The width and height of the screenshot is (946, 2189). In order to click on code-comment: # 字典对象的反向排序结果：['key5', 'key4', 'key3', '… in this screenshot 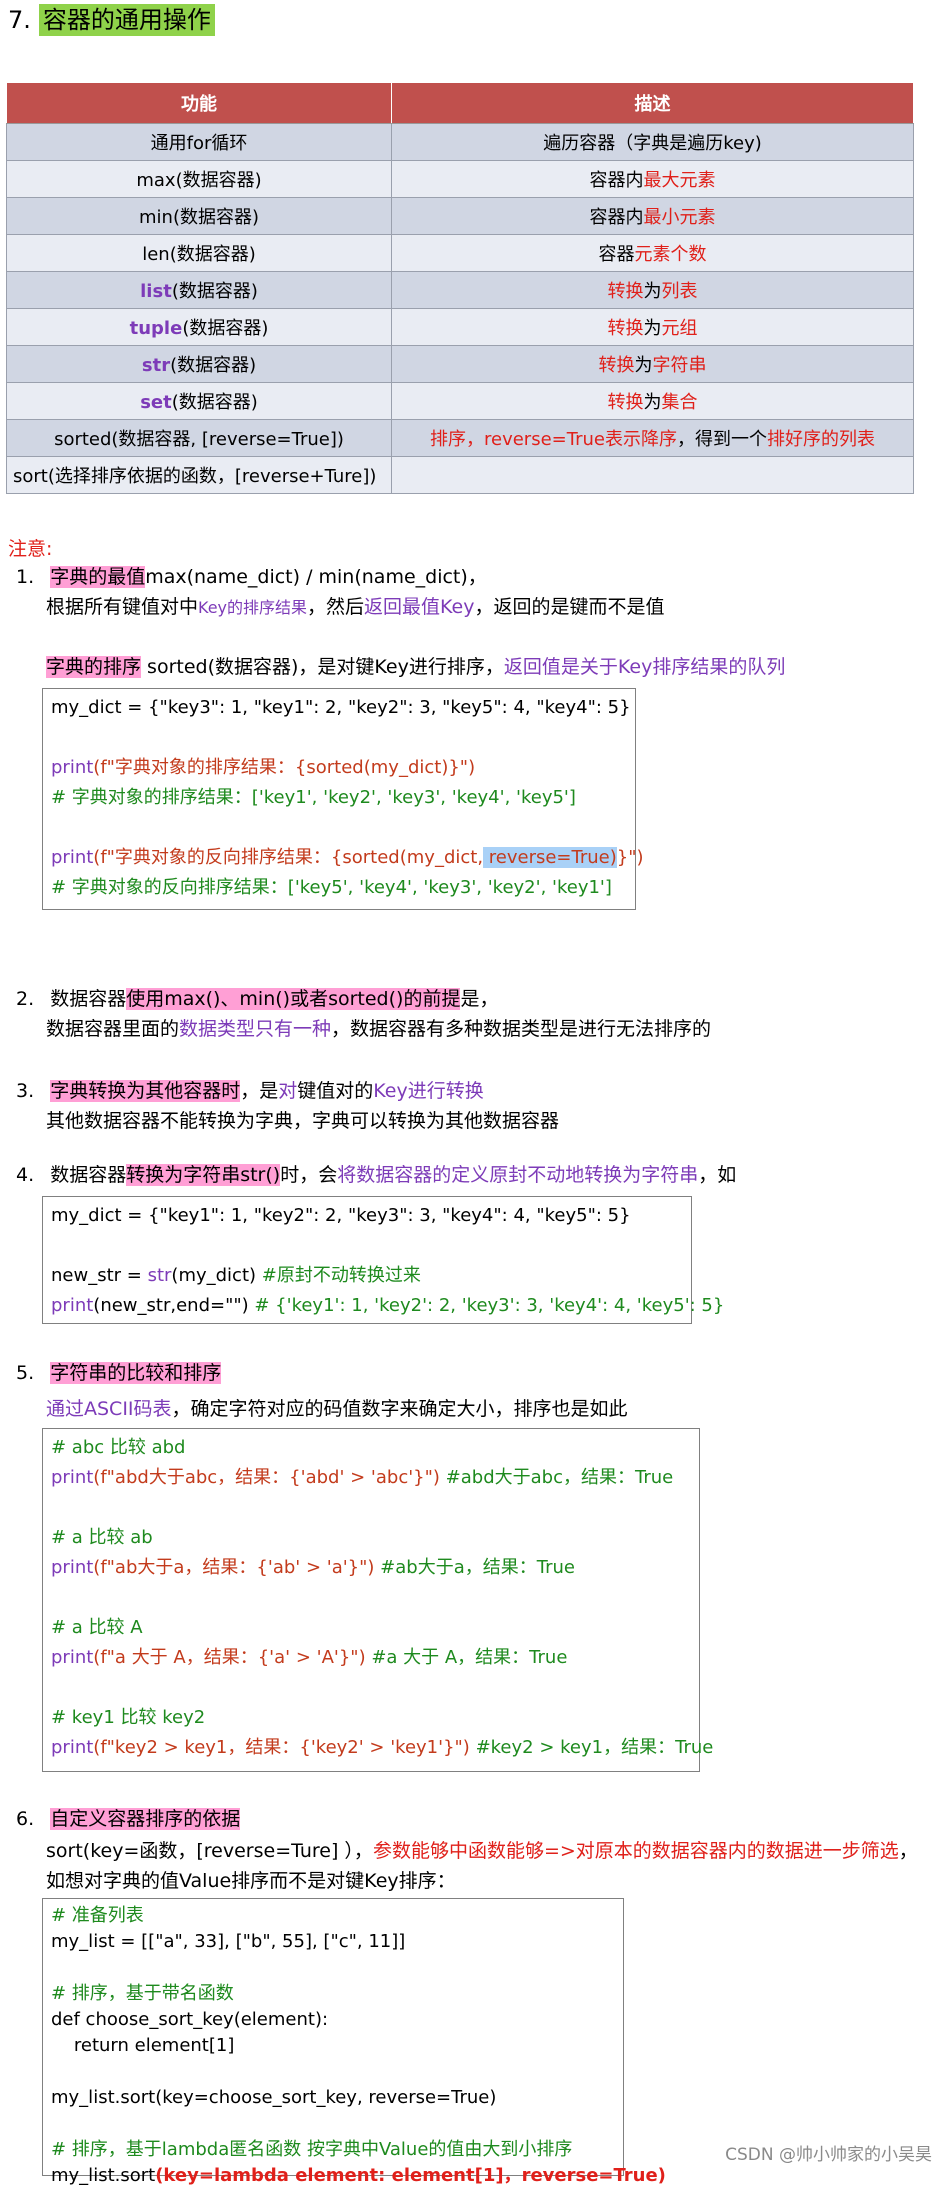, I will do `click(331, 887)`.